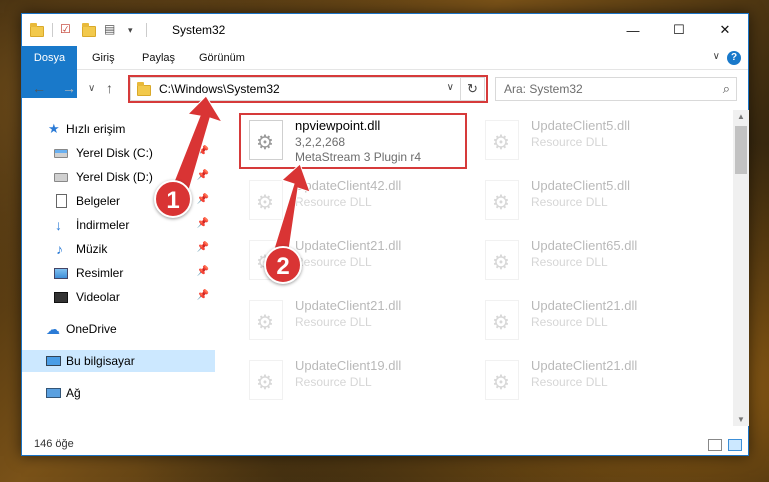  What do you see at coordinates (616, 89) in the screenshot?
I see `search-box: Ara: System32 ⌕` at bounding box center [616, 89].